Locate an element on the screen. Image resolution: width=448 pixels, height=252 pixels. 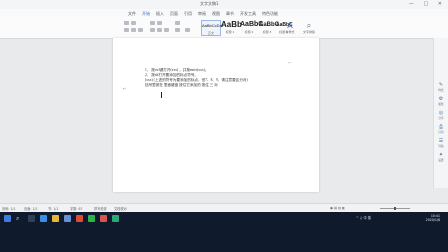
side-item-navigation: ☰ 导航 is located at coordinates (441, 143).